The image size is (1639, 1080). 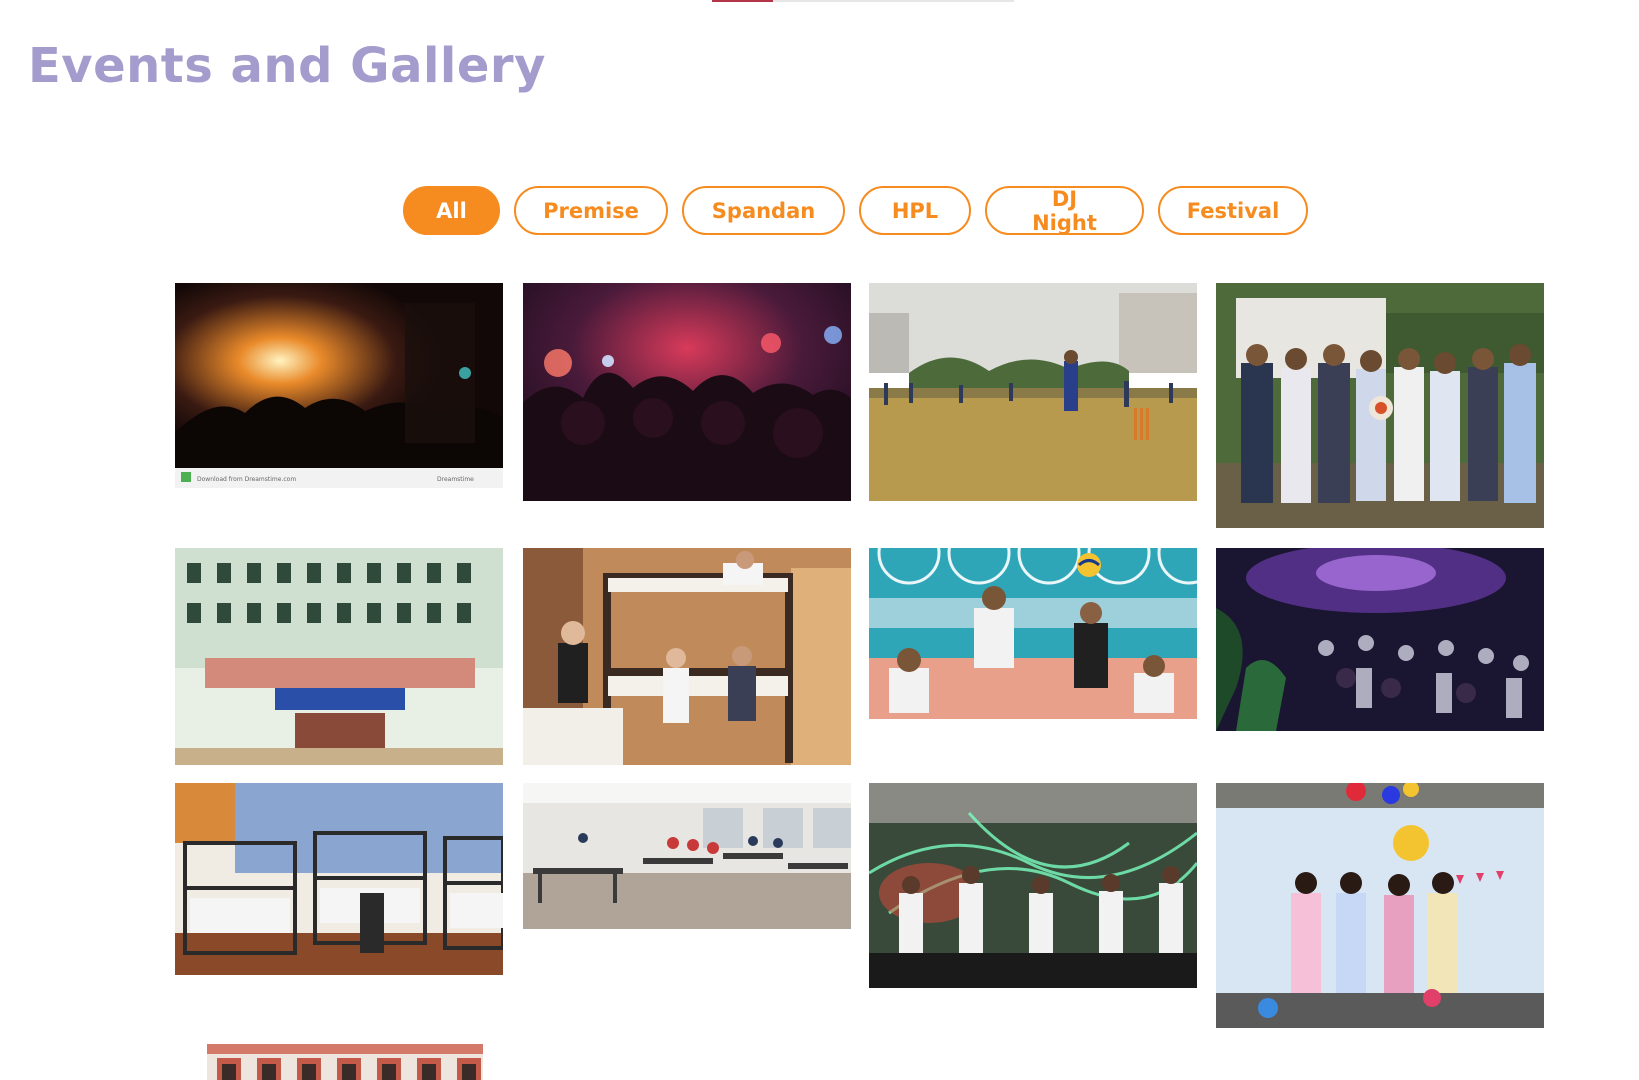 I want to click on gallery-image-hostel-building, so click(x=339, y=656).